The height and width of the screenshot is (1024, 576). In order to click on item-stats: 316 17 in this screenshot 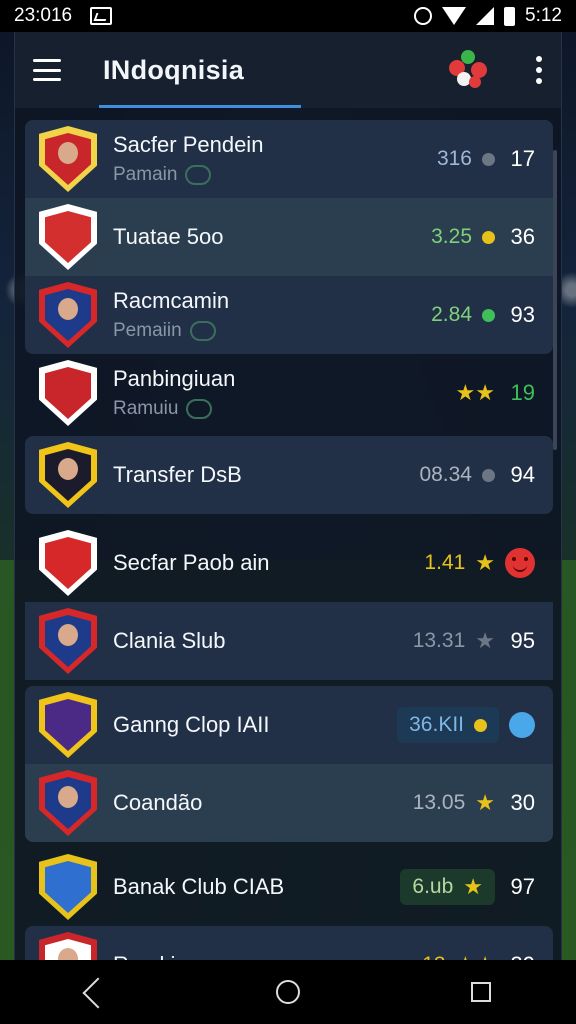, I will do `click(486, 159)`.